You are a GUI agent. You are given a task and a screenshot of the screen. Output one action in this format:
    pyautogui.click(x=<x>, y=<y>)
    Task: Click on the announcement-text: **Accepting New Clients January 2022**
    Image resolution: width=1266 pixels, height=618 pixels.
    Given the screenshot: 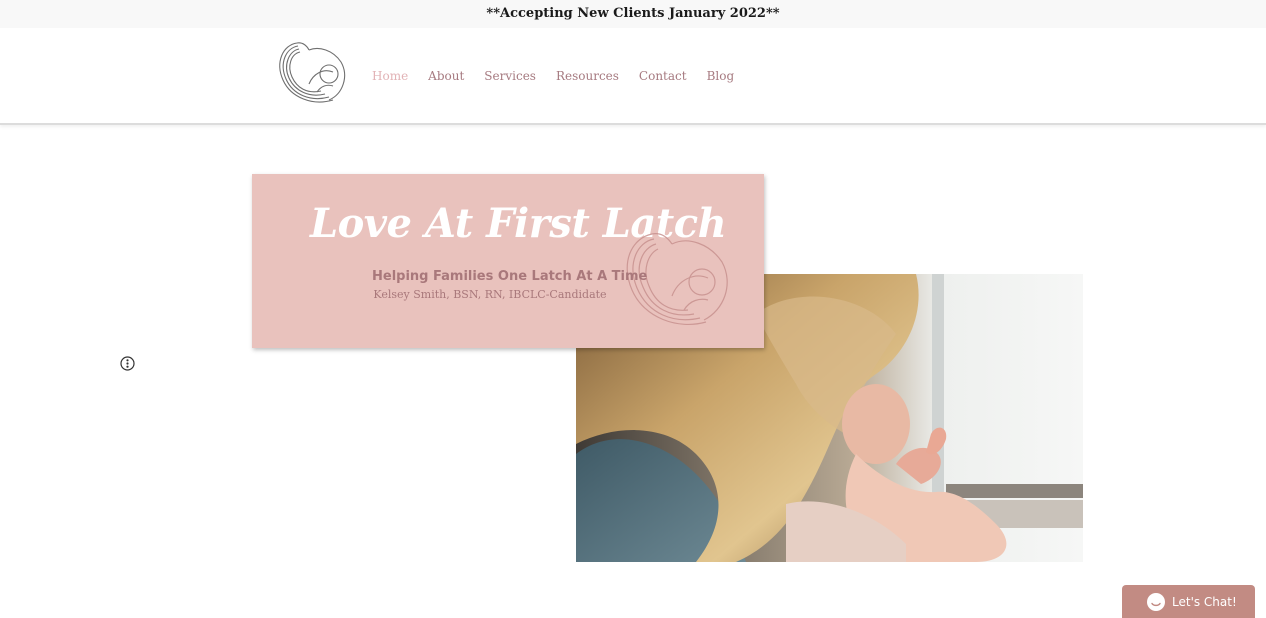 What is the action you would take?
    pyautogui.click(x=633, y=13)
    